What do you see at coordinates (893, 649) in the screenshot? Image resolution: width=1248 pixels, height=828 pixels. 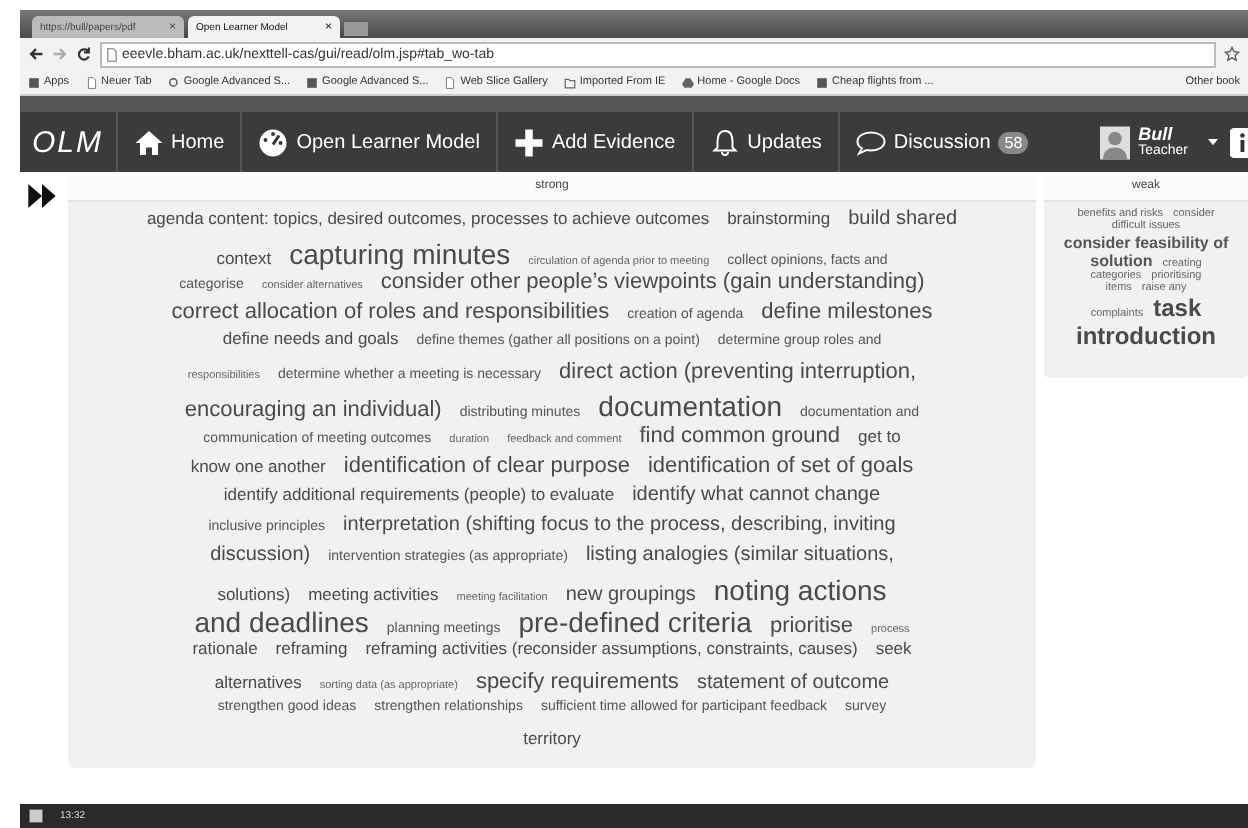 I see `cloud-term: seek` at bounding box center [893, 649].